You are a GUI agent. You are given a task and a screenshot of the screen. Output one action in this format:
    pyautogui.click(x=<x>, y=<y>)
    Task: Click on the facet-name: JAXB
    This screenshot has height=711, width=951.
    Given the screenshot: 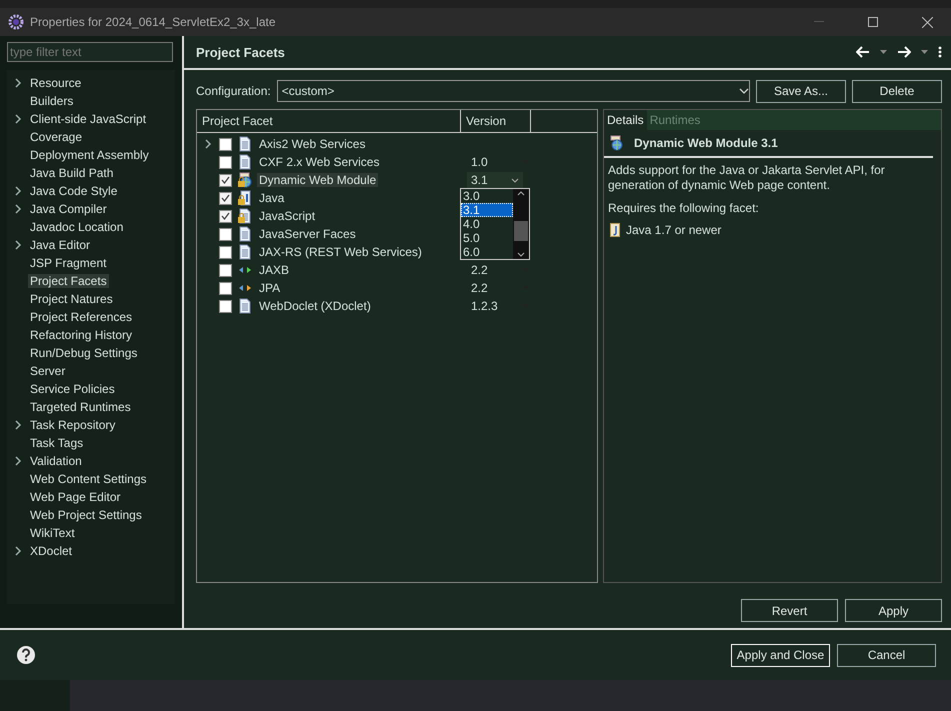 What is the action you would take?
    pyautogui.click(x=274, y=270)
    